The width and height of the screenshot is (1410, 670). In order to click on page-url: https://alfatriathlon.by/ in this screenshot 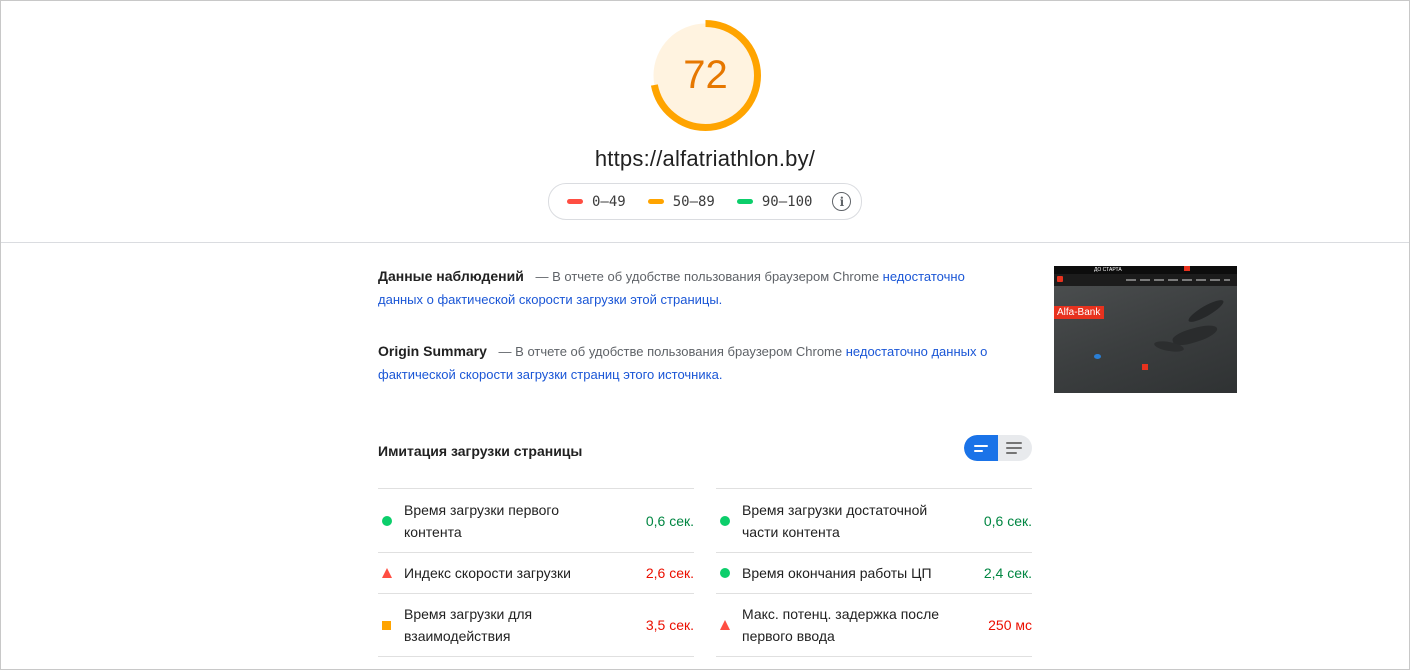, I will do `click(705, 158)`.